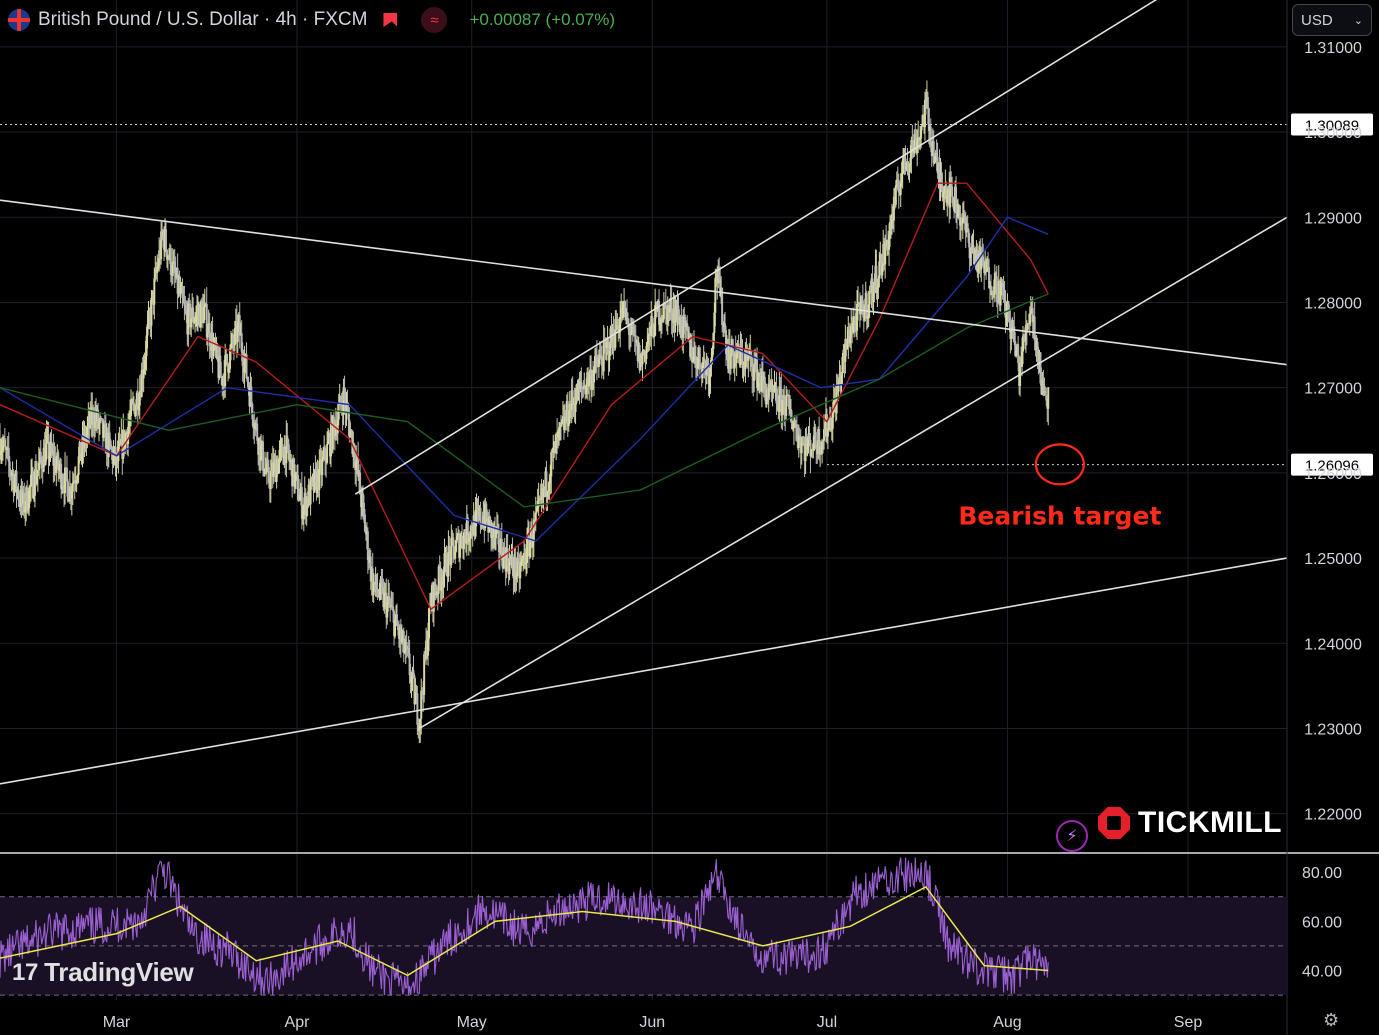  Describe the element at coordinates (1188, 1022) in the screenshot. I see `x-tick-label: Sep` at that location.